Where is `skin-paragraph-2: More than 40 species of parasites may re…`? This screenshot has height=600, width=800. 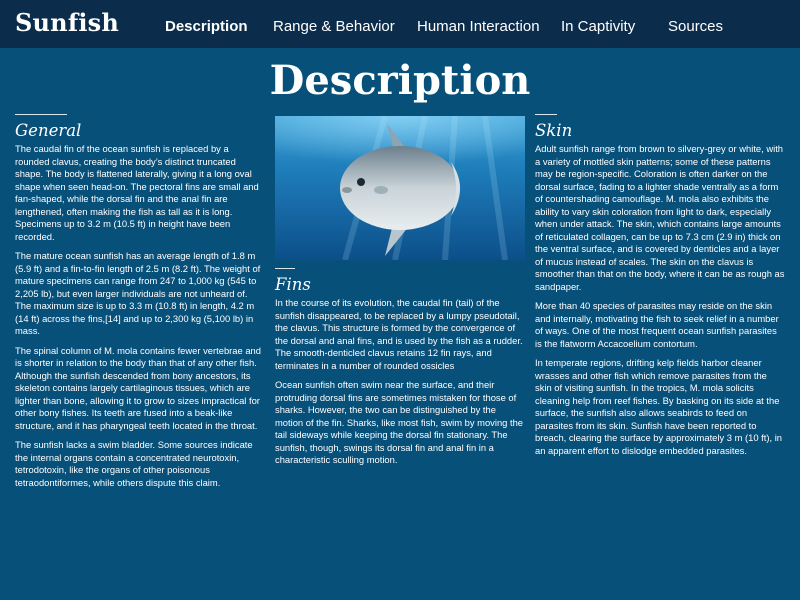
skin-paragraph-2: More than 40 species of parasites may re… is located at coordinates (657, 324).